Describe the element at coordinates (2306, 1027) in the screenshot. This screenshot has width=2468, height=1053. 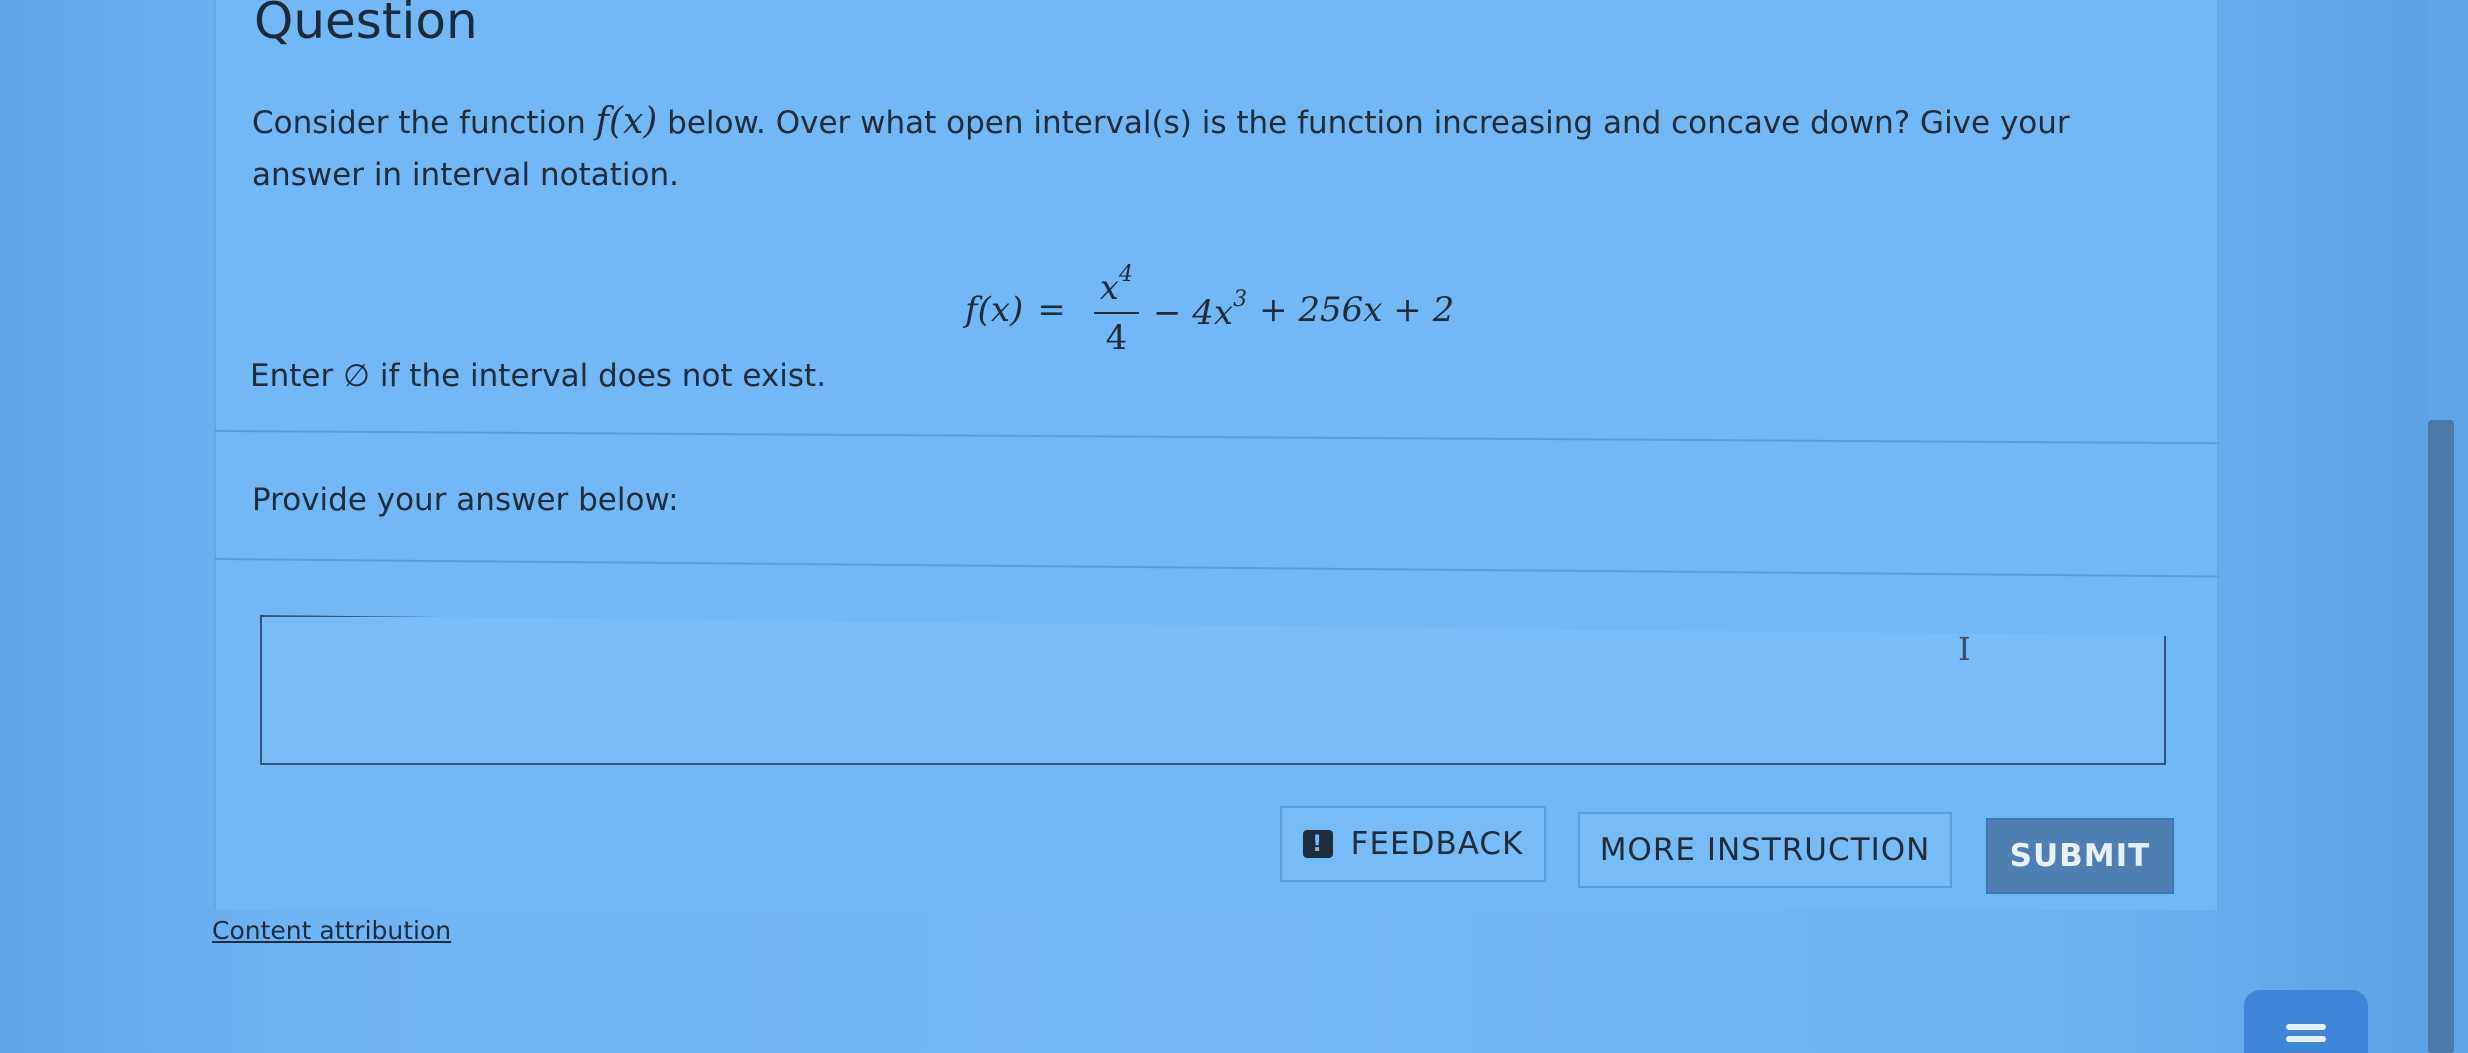
I see `chat-menu-icon` at that location.